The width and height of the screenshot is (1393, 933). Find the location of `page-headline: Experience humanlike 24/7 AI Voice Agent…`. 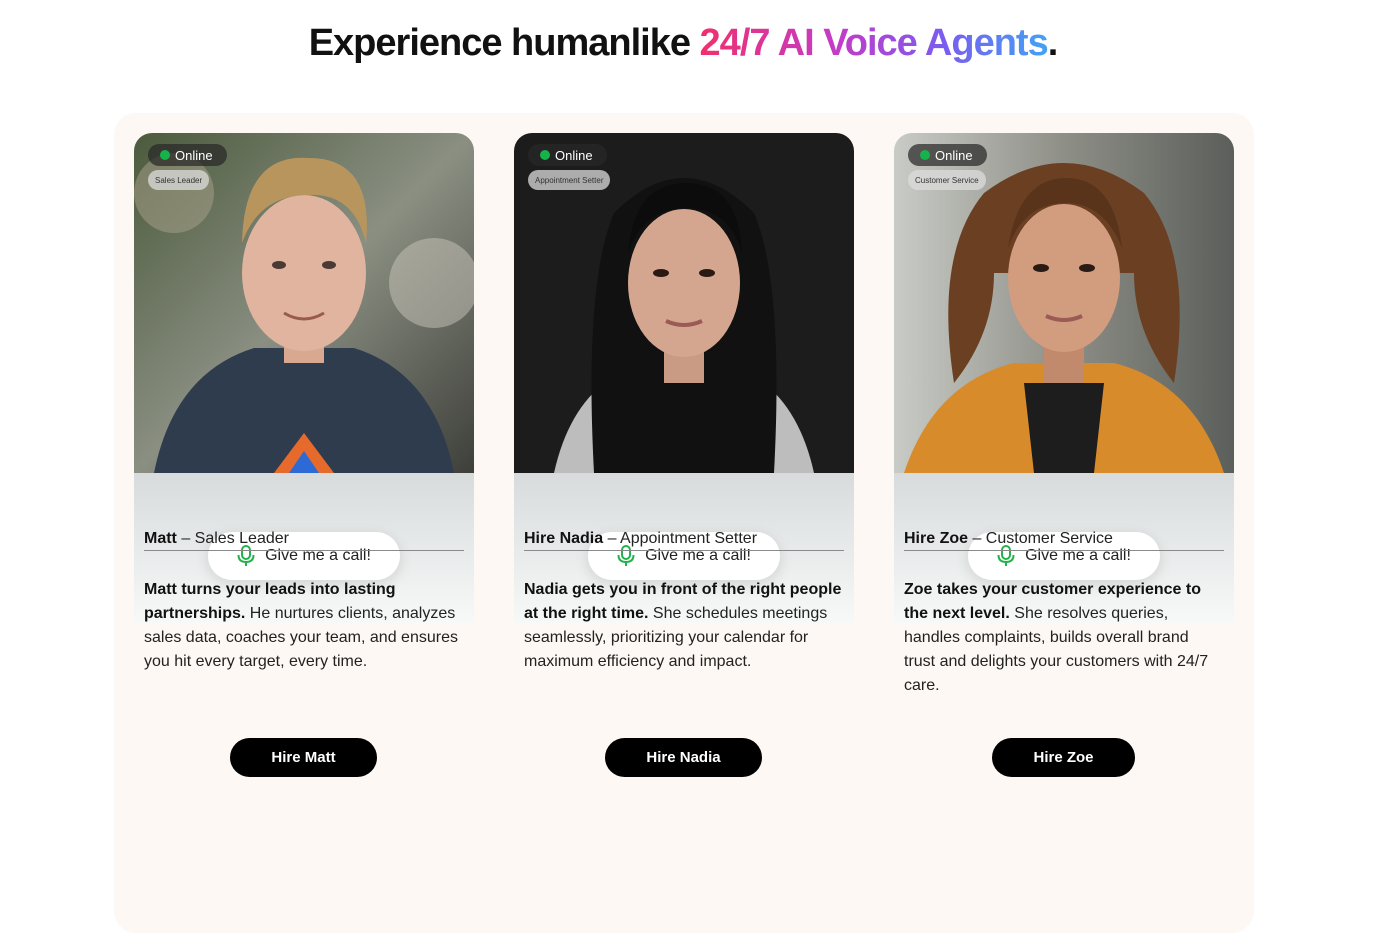

page-headline: Experience humanlike 24/7 AI Voice Agent… is located at coordinates (683, 43).